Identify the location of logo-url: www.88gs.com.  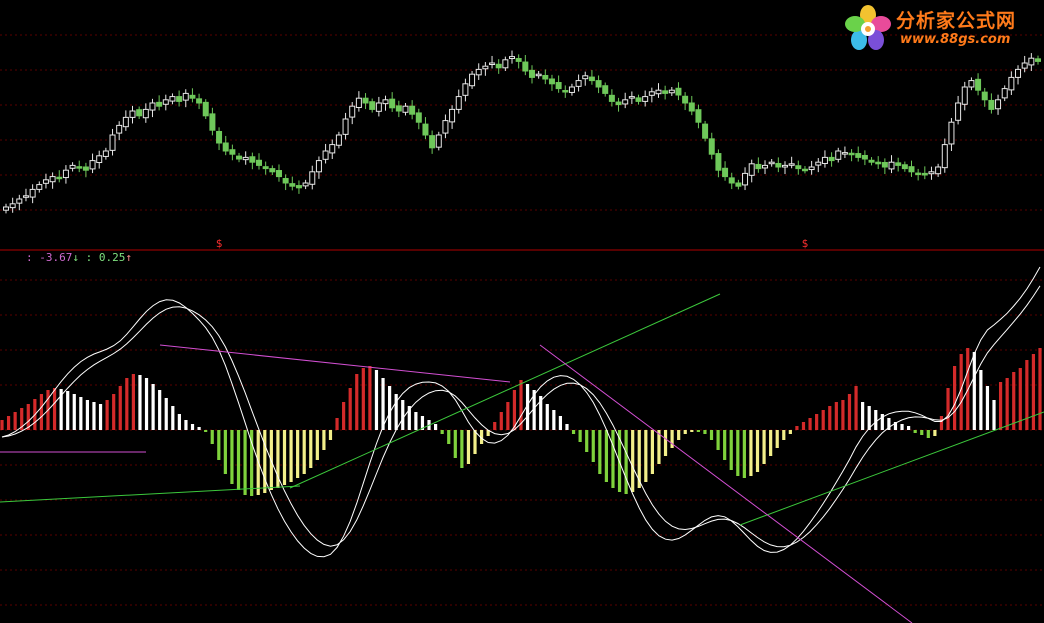
(955, 39).